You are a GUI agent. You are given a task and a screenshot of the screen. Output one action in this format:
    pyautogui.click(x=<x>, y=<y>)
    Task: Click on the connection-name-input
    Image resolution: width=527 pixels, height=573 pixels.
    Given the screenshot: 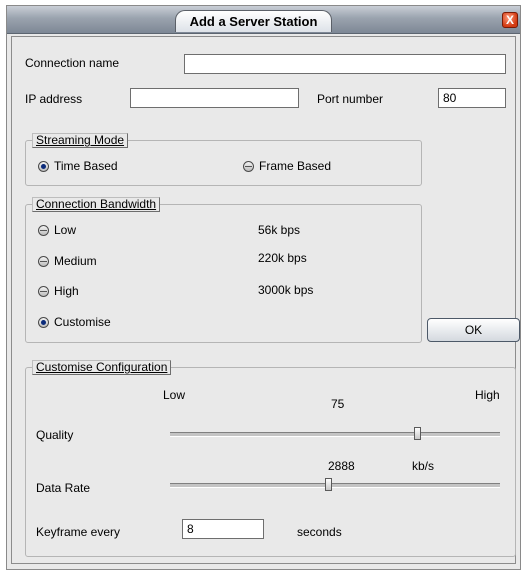 What is the action you would take?
    pyautogui.click(x=345, y=64)
    